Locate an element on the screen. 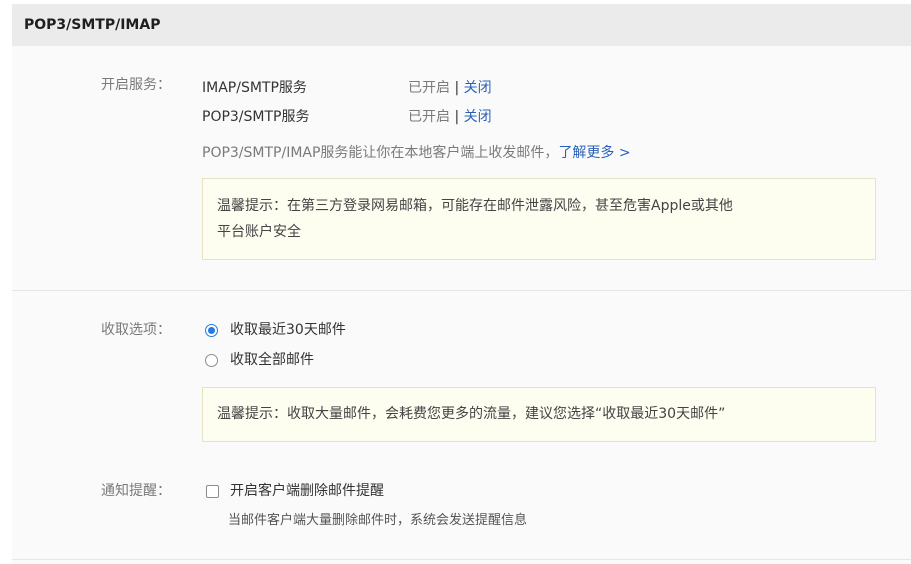 The image size is (911, 564). learn-more-link: 了解更多 > is located at coordinates (594, 153).